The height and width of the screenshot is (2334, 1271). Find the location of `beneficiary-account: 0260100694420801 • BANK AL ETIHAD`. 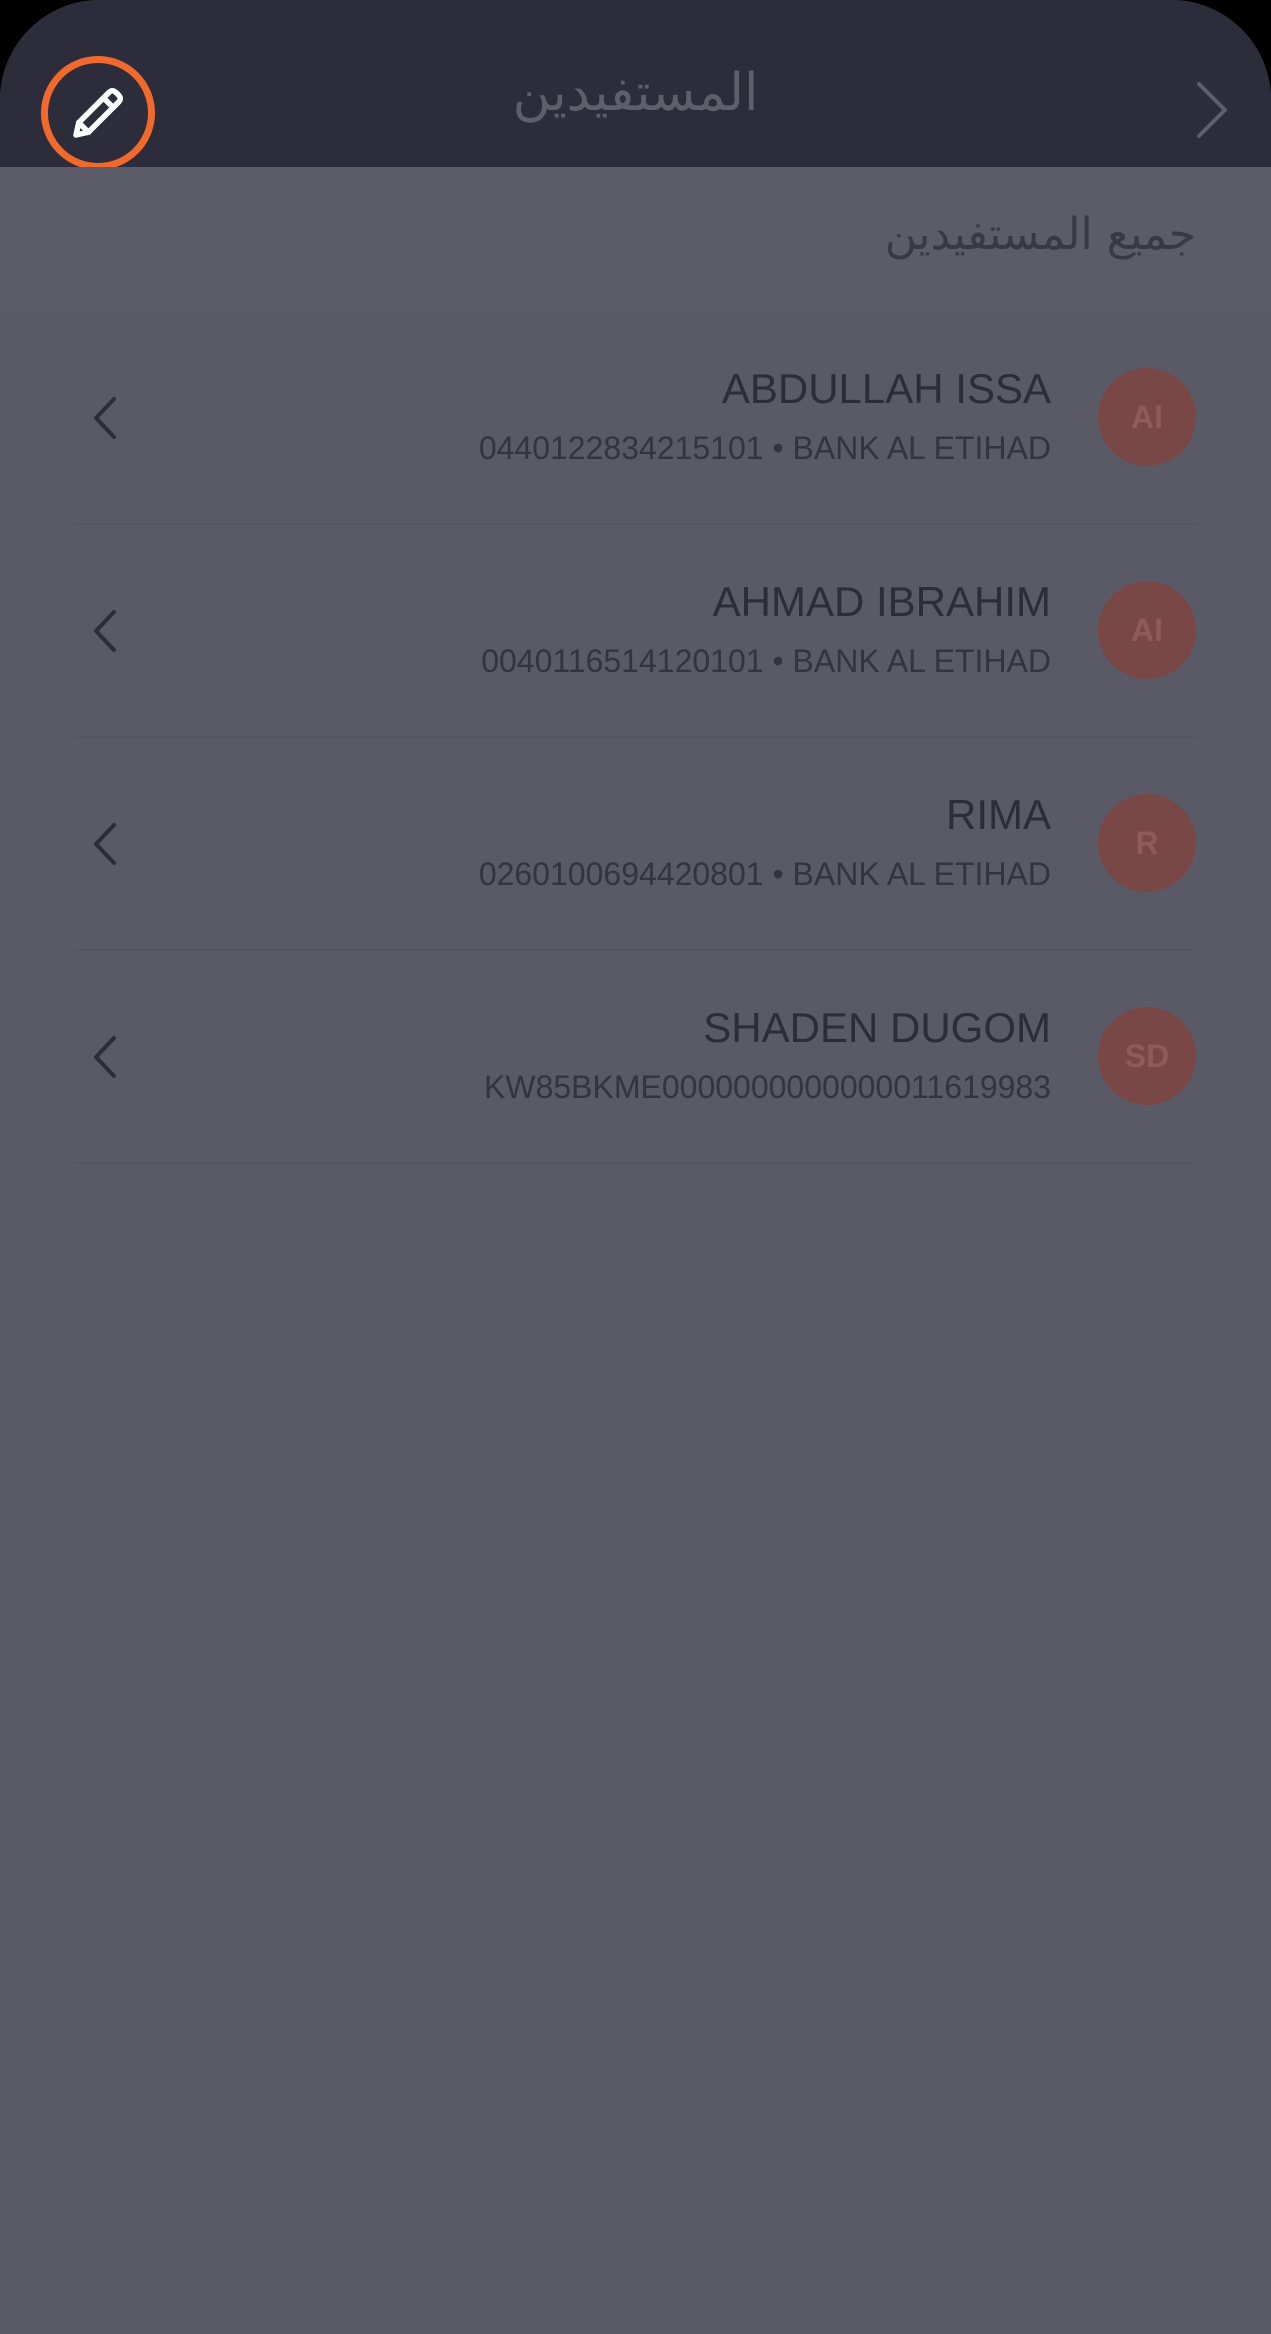

beneficiary-account: 0260100694420801 • BANK AL ETIHAD is located at coordinates (764, 874).